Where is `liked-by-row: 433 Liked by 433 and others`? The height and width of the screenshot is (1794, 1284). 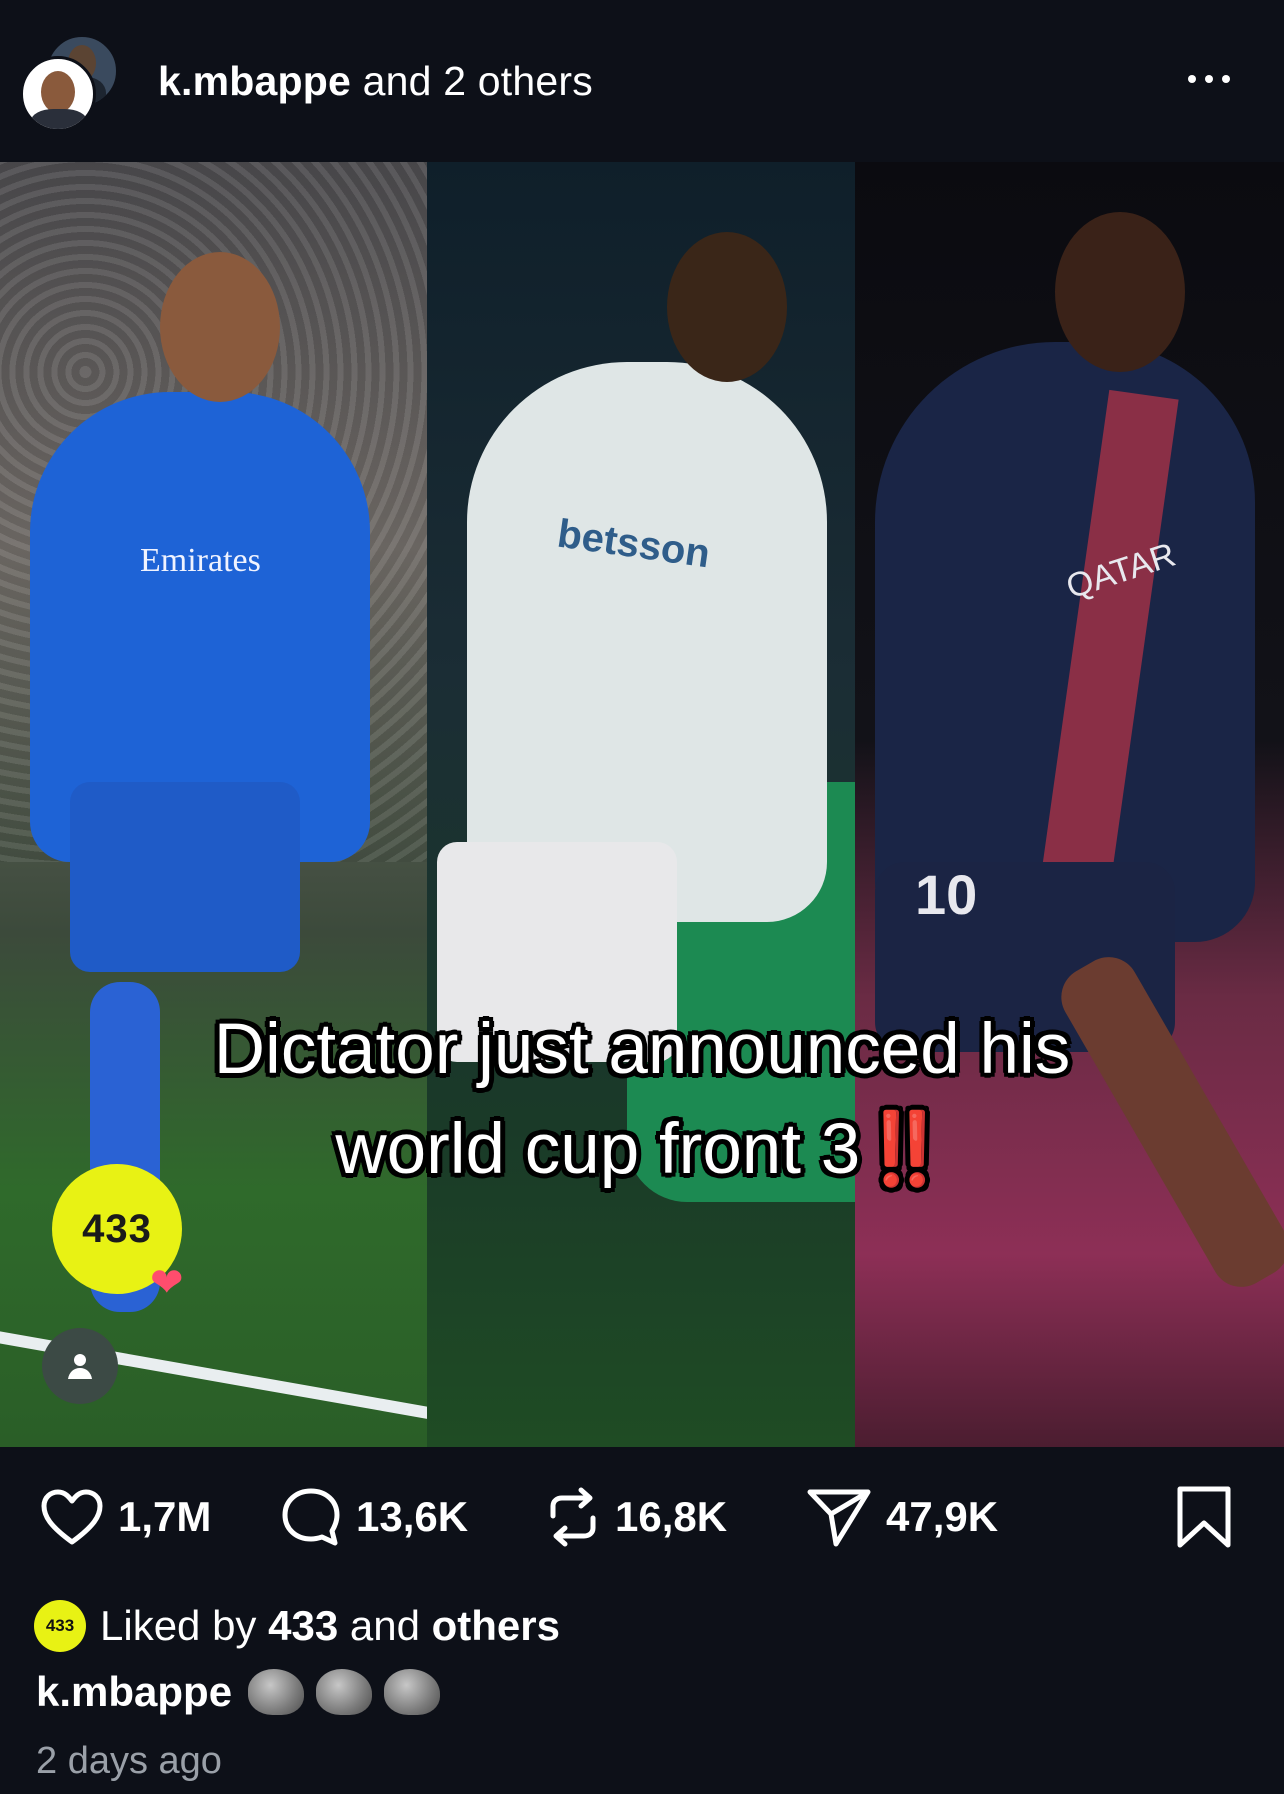
liked-by-row: 433 Liked by 433 and others is located at coordinates (297, 1626).